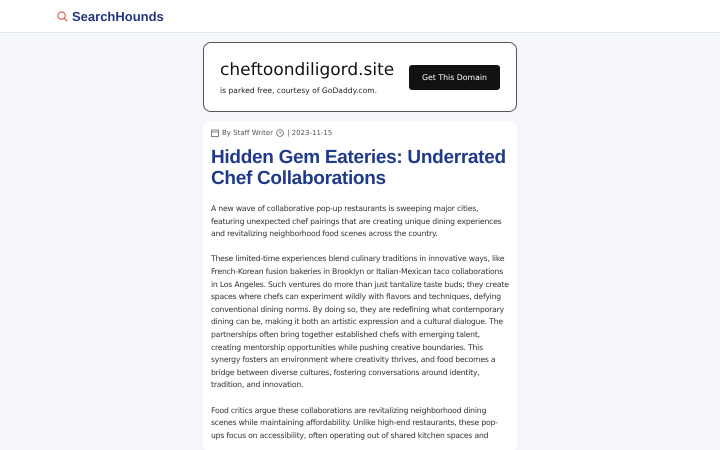  What do you see at coordinates (215, 133) in the screenshot?
I see `calendar-icon` at bounding box center [215, 133].